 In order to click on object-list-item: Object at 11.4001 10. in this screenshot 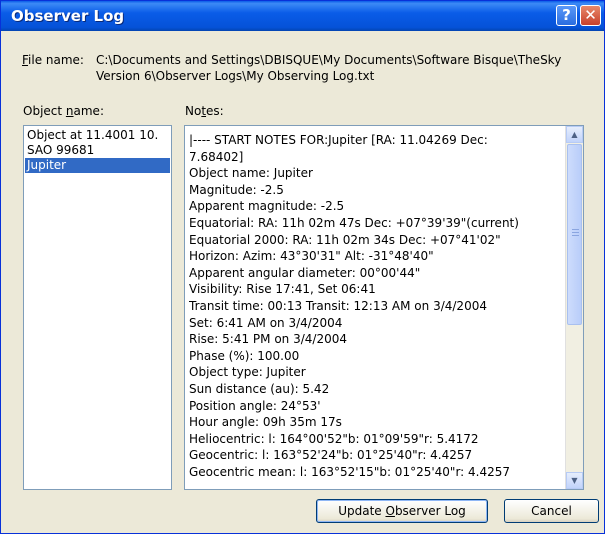, I will do `click(97, 135)`.